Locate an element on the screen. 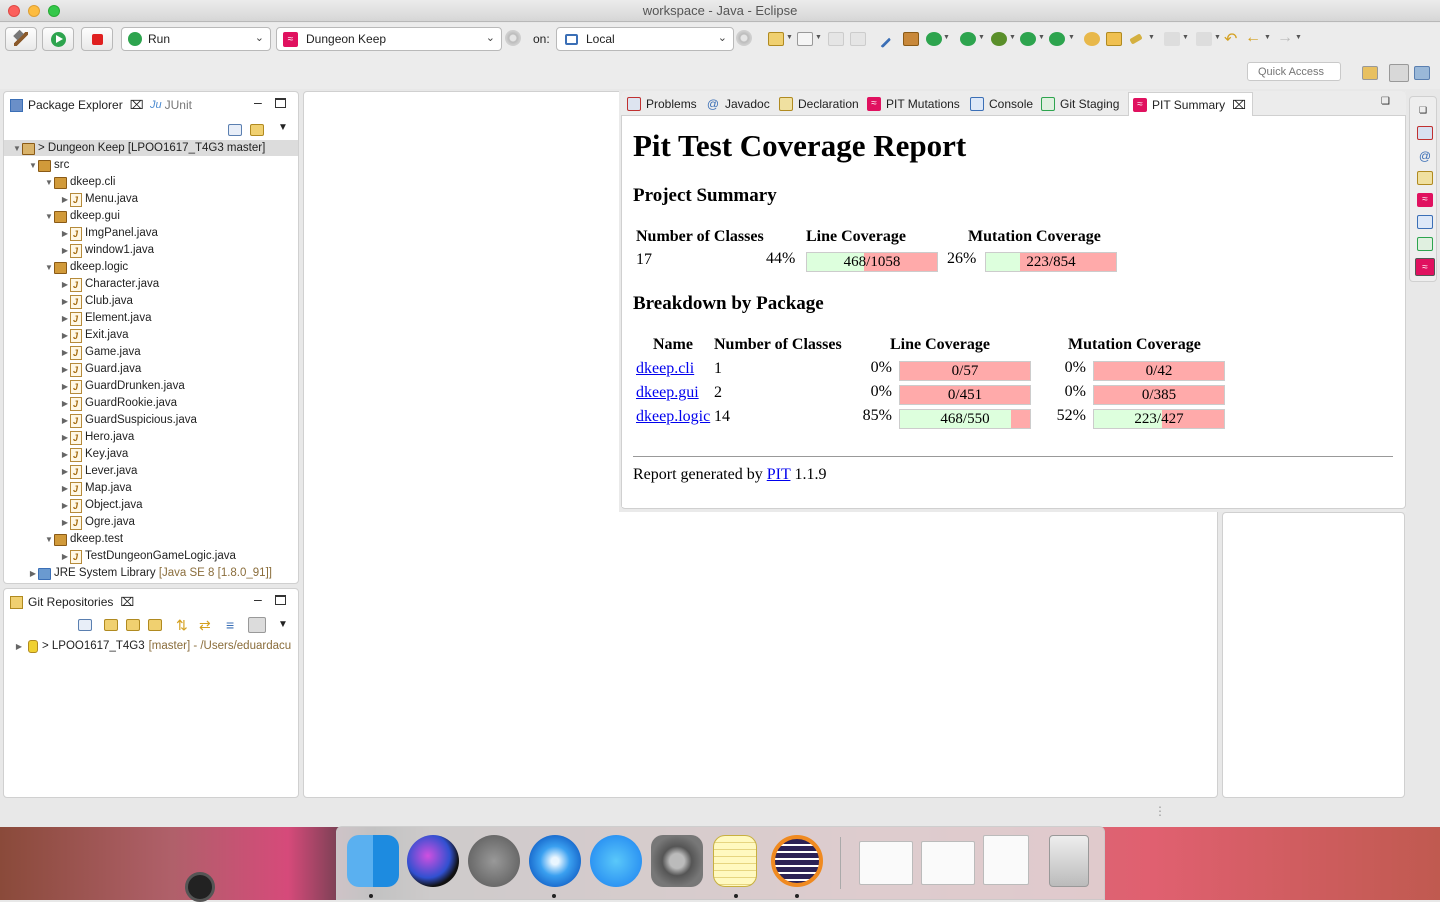  launch-config-select: ≈ Dungeon Keep ⌄ is located at coordinates (389, 39).